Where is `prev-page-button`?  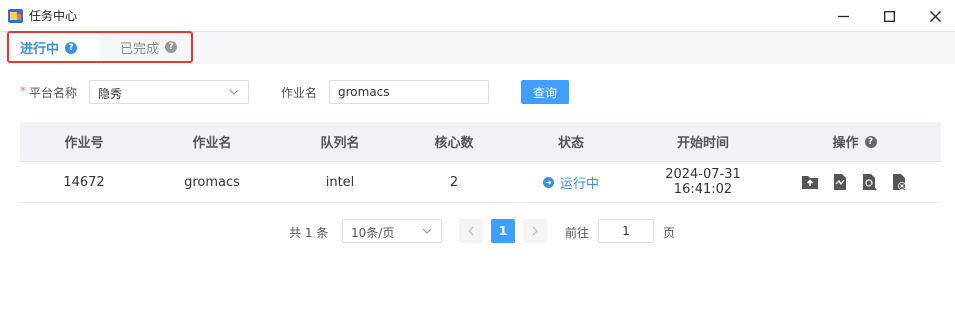 prev-page-button is located at coordinates (471, 231).